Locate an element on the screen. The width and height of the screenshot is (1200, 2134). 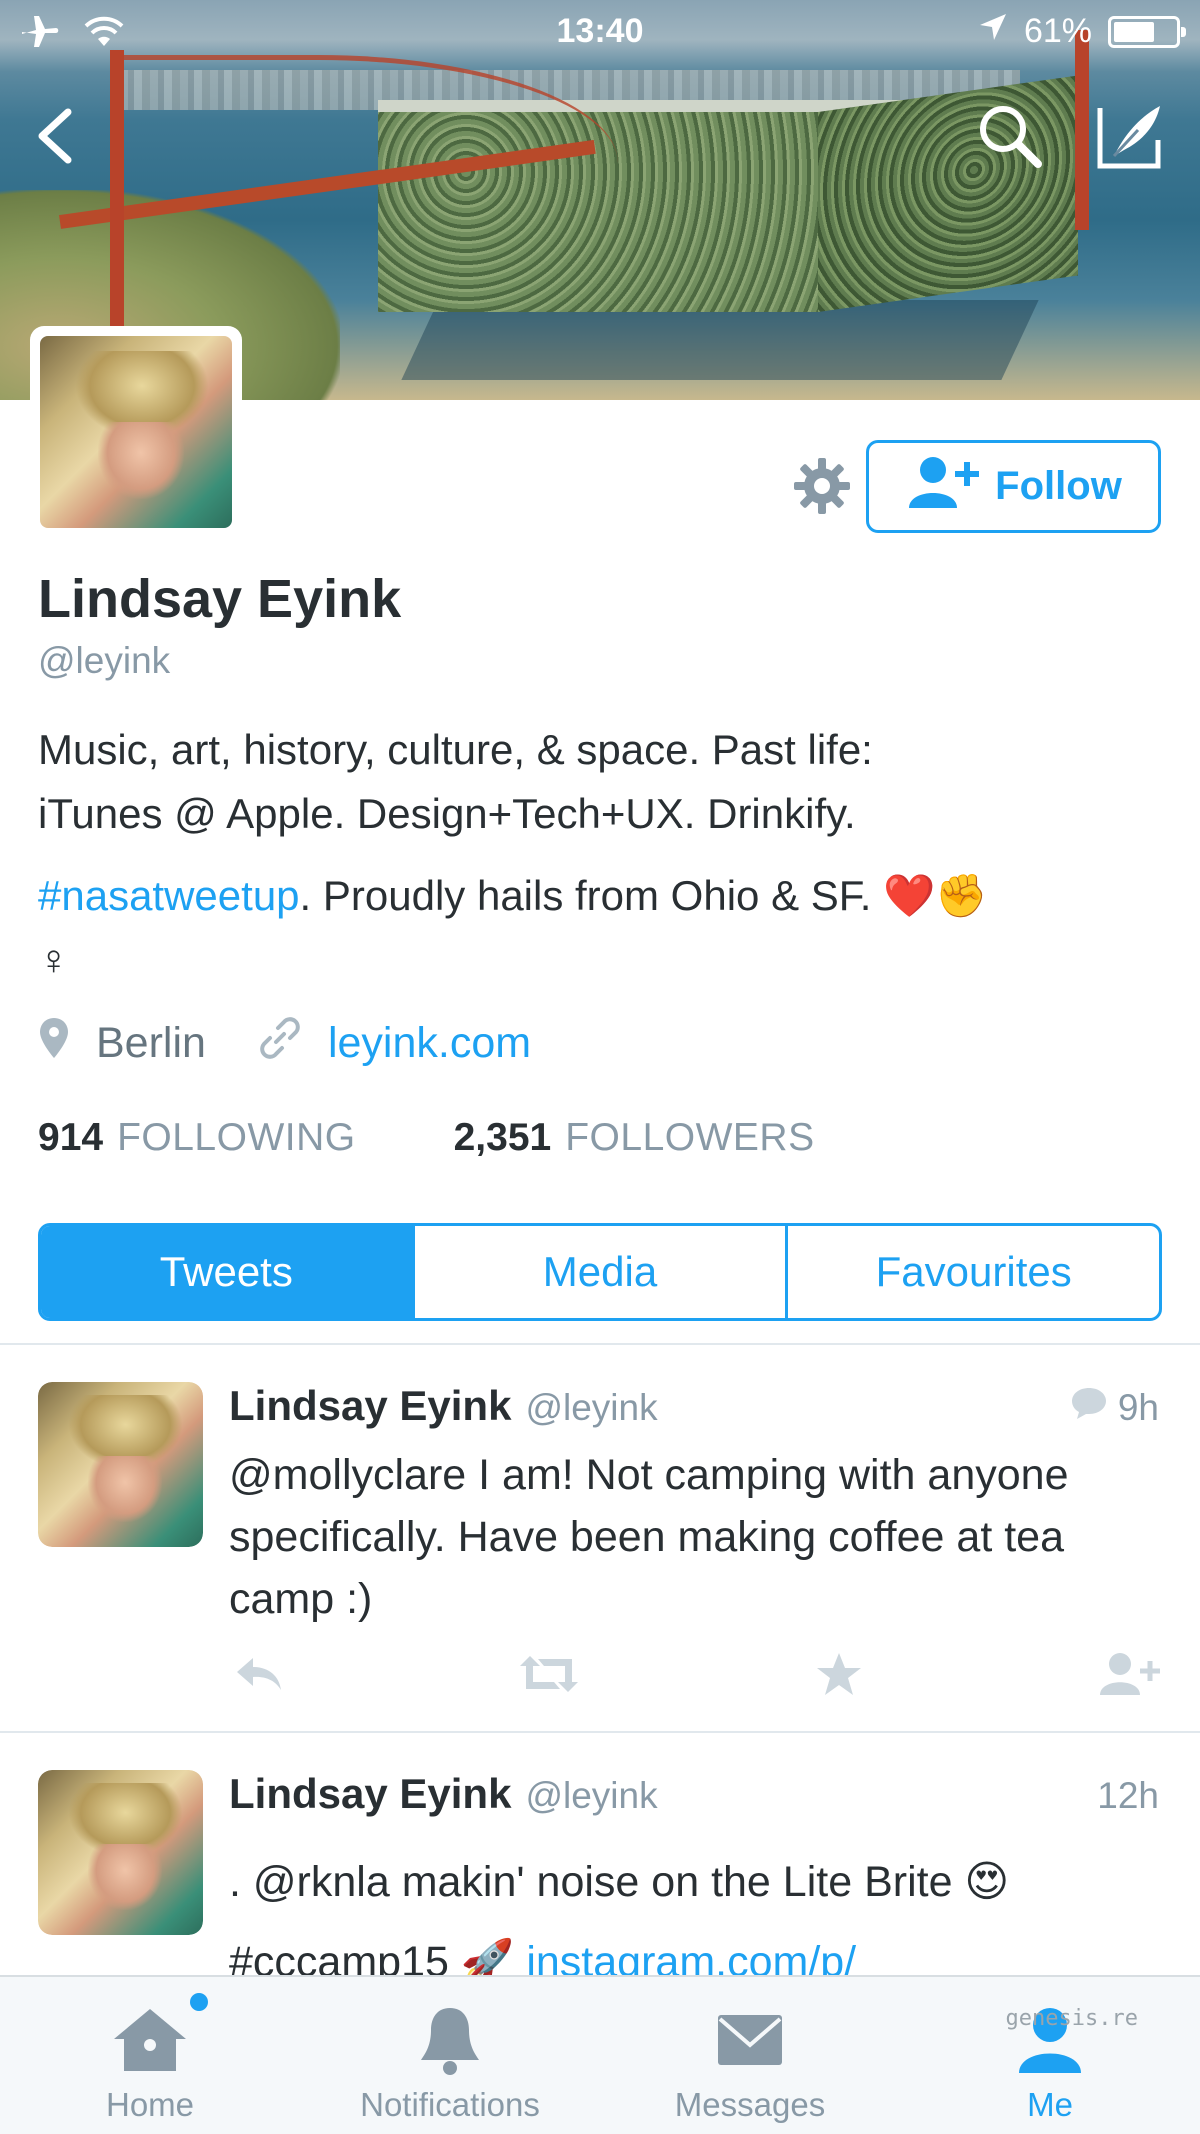
tab-media: Media is located at coordinates (598, 1272).